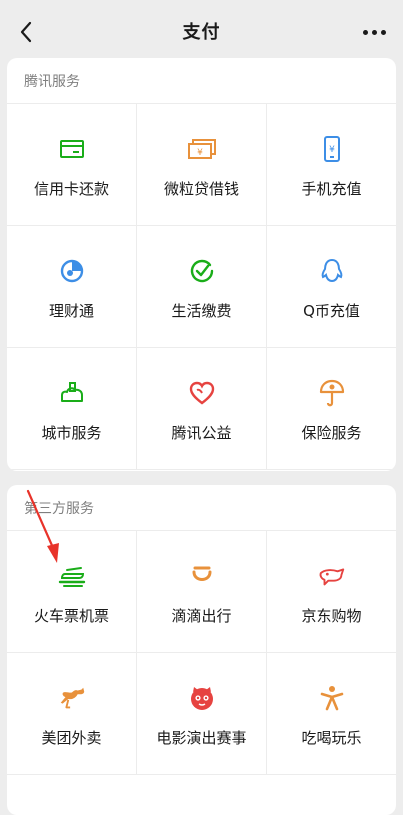 This screenshot has width=403, height=815. I want to click on service-q-coin: Q币充值, so click(331, 287).